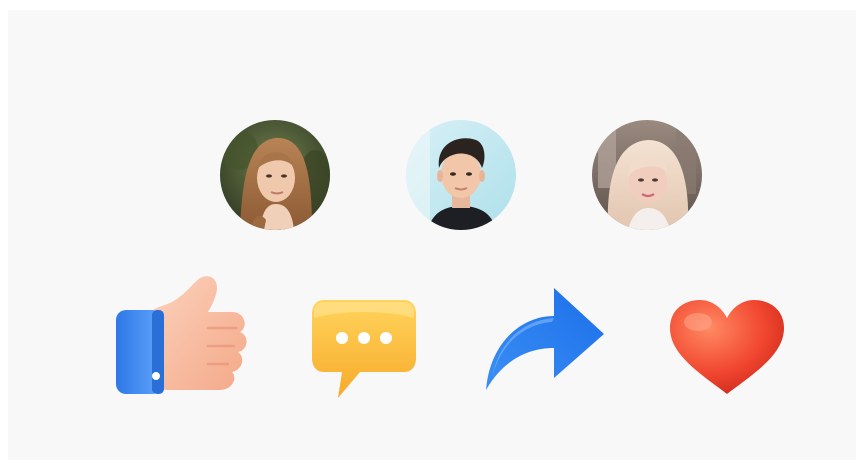 The image size is (864, 468). Describe the element at coordinates (364, 350) in the screenshot. I see `comment-bubble-icon` at that location.